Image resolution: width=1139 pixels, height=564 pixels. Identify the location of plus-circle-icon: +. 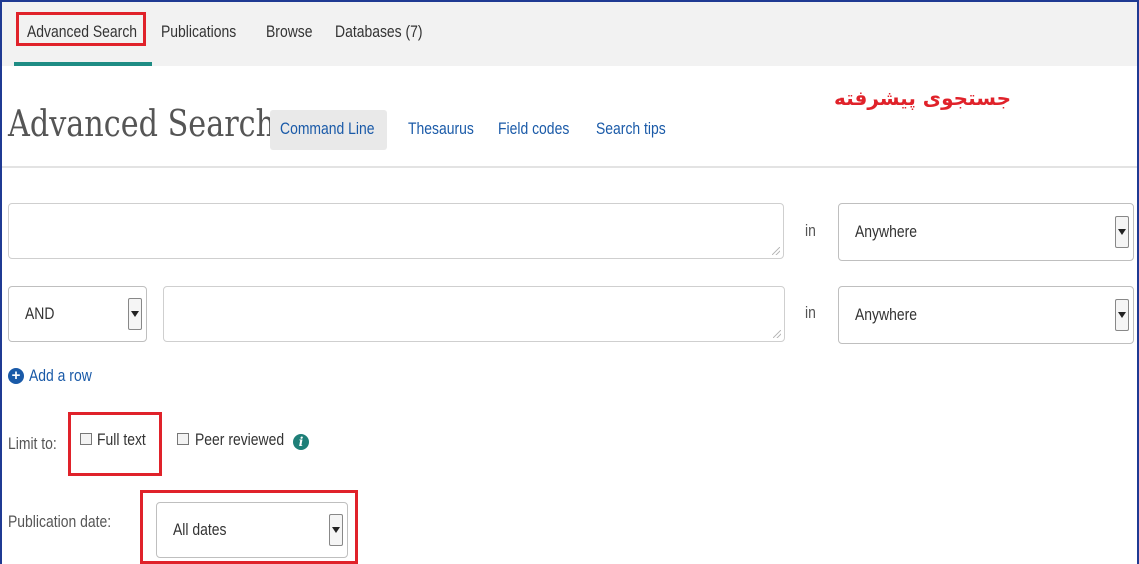
(16, 376).